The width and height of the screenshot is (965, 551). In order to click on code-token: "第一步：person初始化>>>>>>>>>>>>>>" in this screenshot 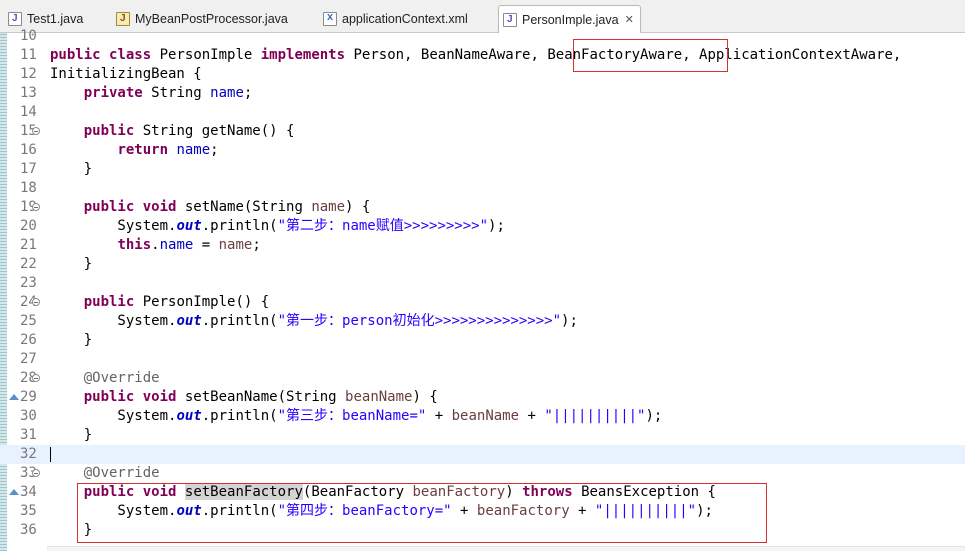, I will do `click(419, 321)`.